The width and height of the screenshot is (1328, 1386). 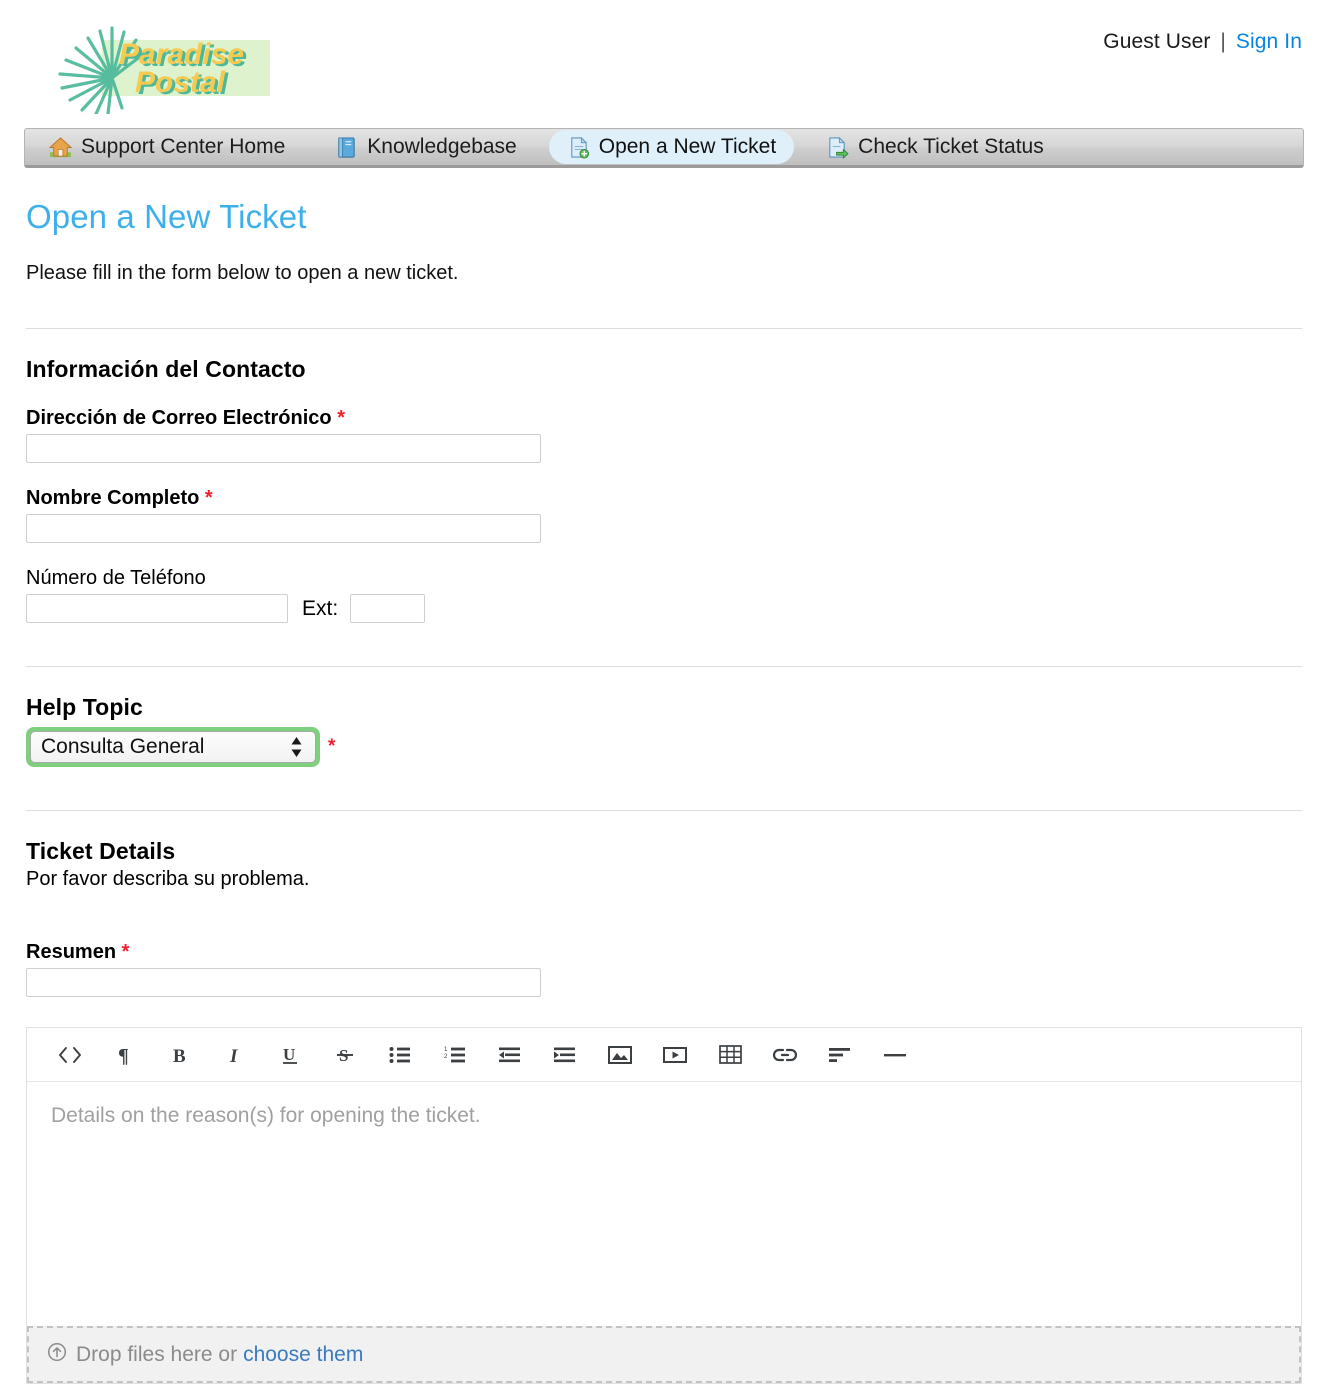 I want to click on chevron-updown-icon, so click(x=296, y=747).